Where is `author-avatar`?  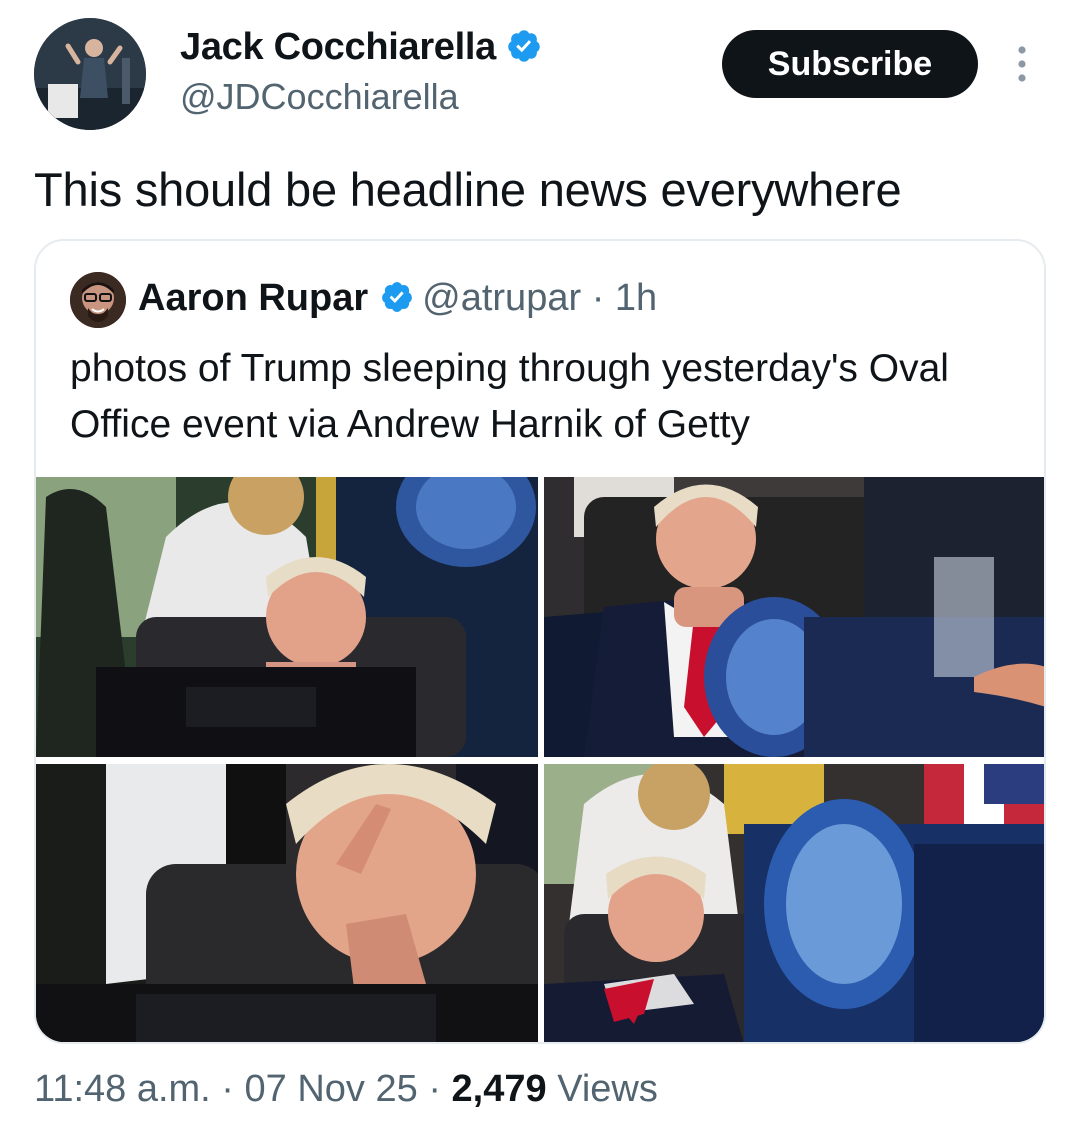
author-avatar is located at coordinates (90, 74).